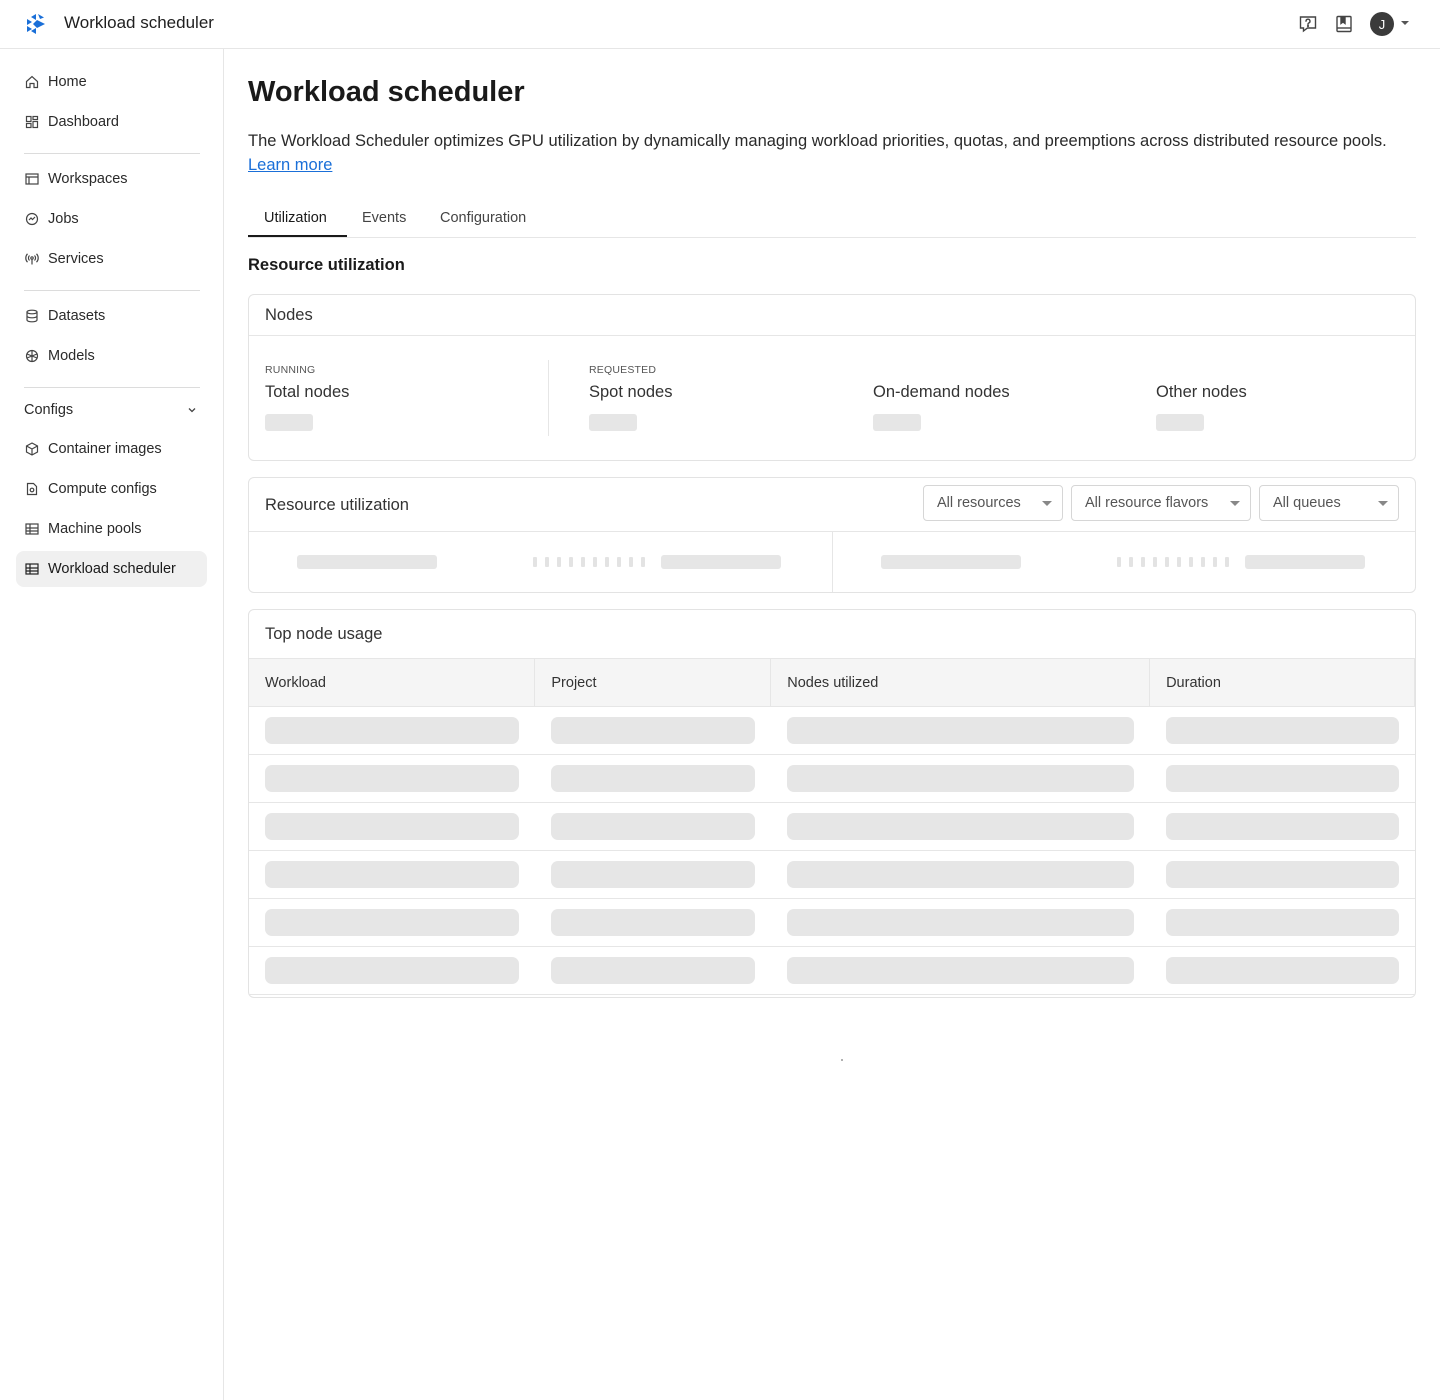  I want to click on sidebar-item-jobs: Jobs, so click(111, 219).